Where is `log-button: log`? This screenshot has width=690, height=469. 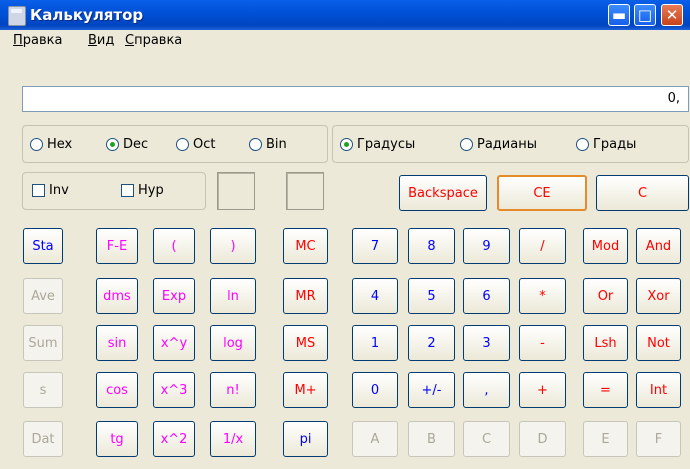
log-button: log is located at coordinates (233, 343).